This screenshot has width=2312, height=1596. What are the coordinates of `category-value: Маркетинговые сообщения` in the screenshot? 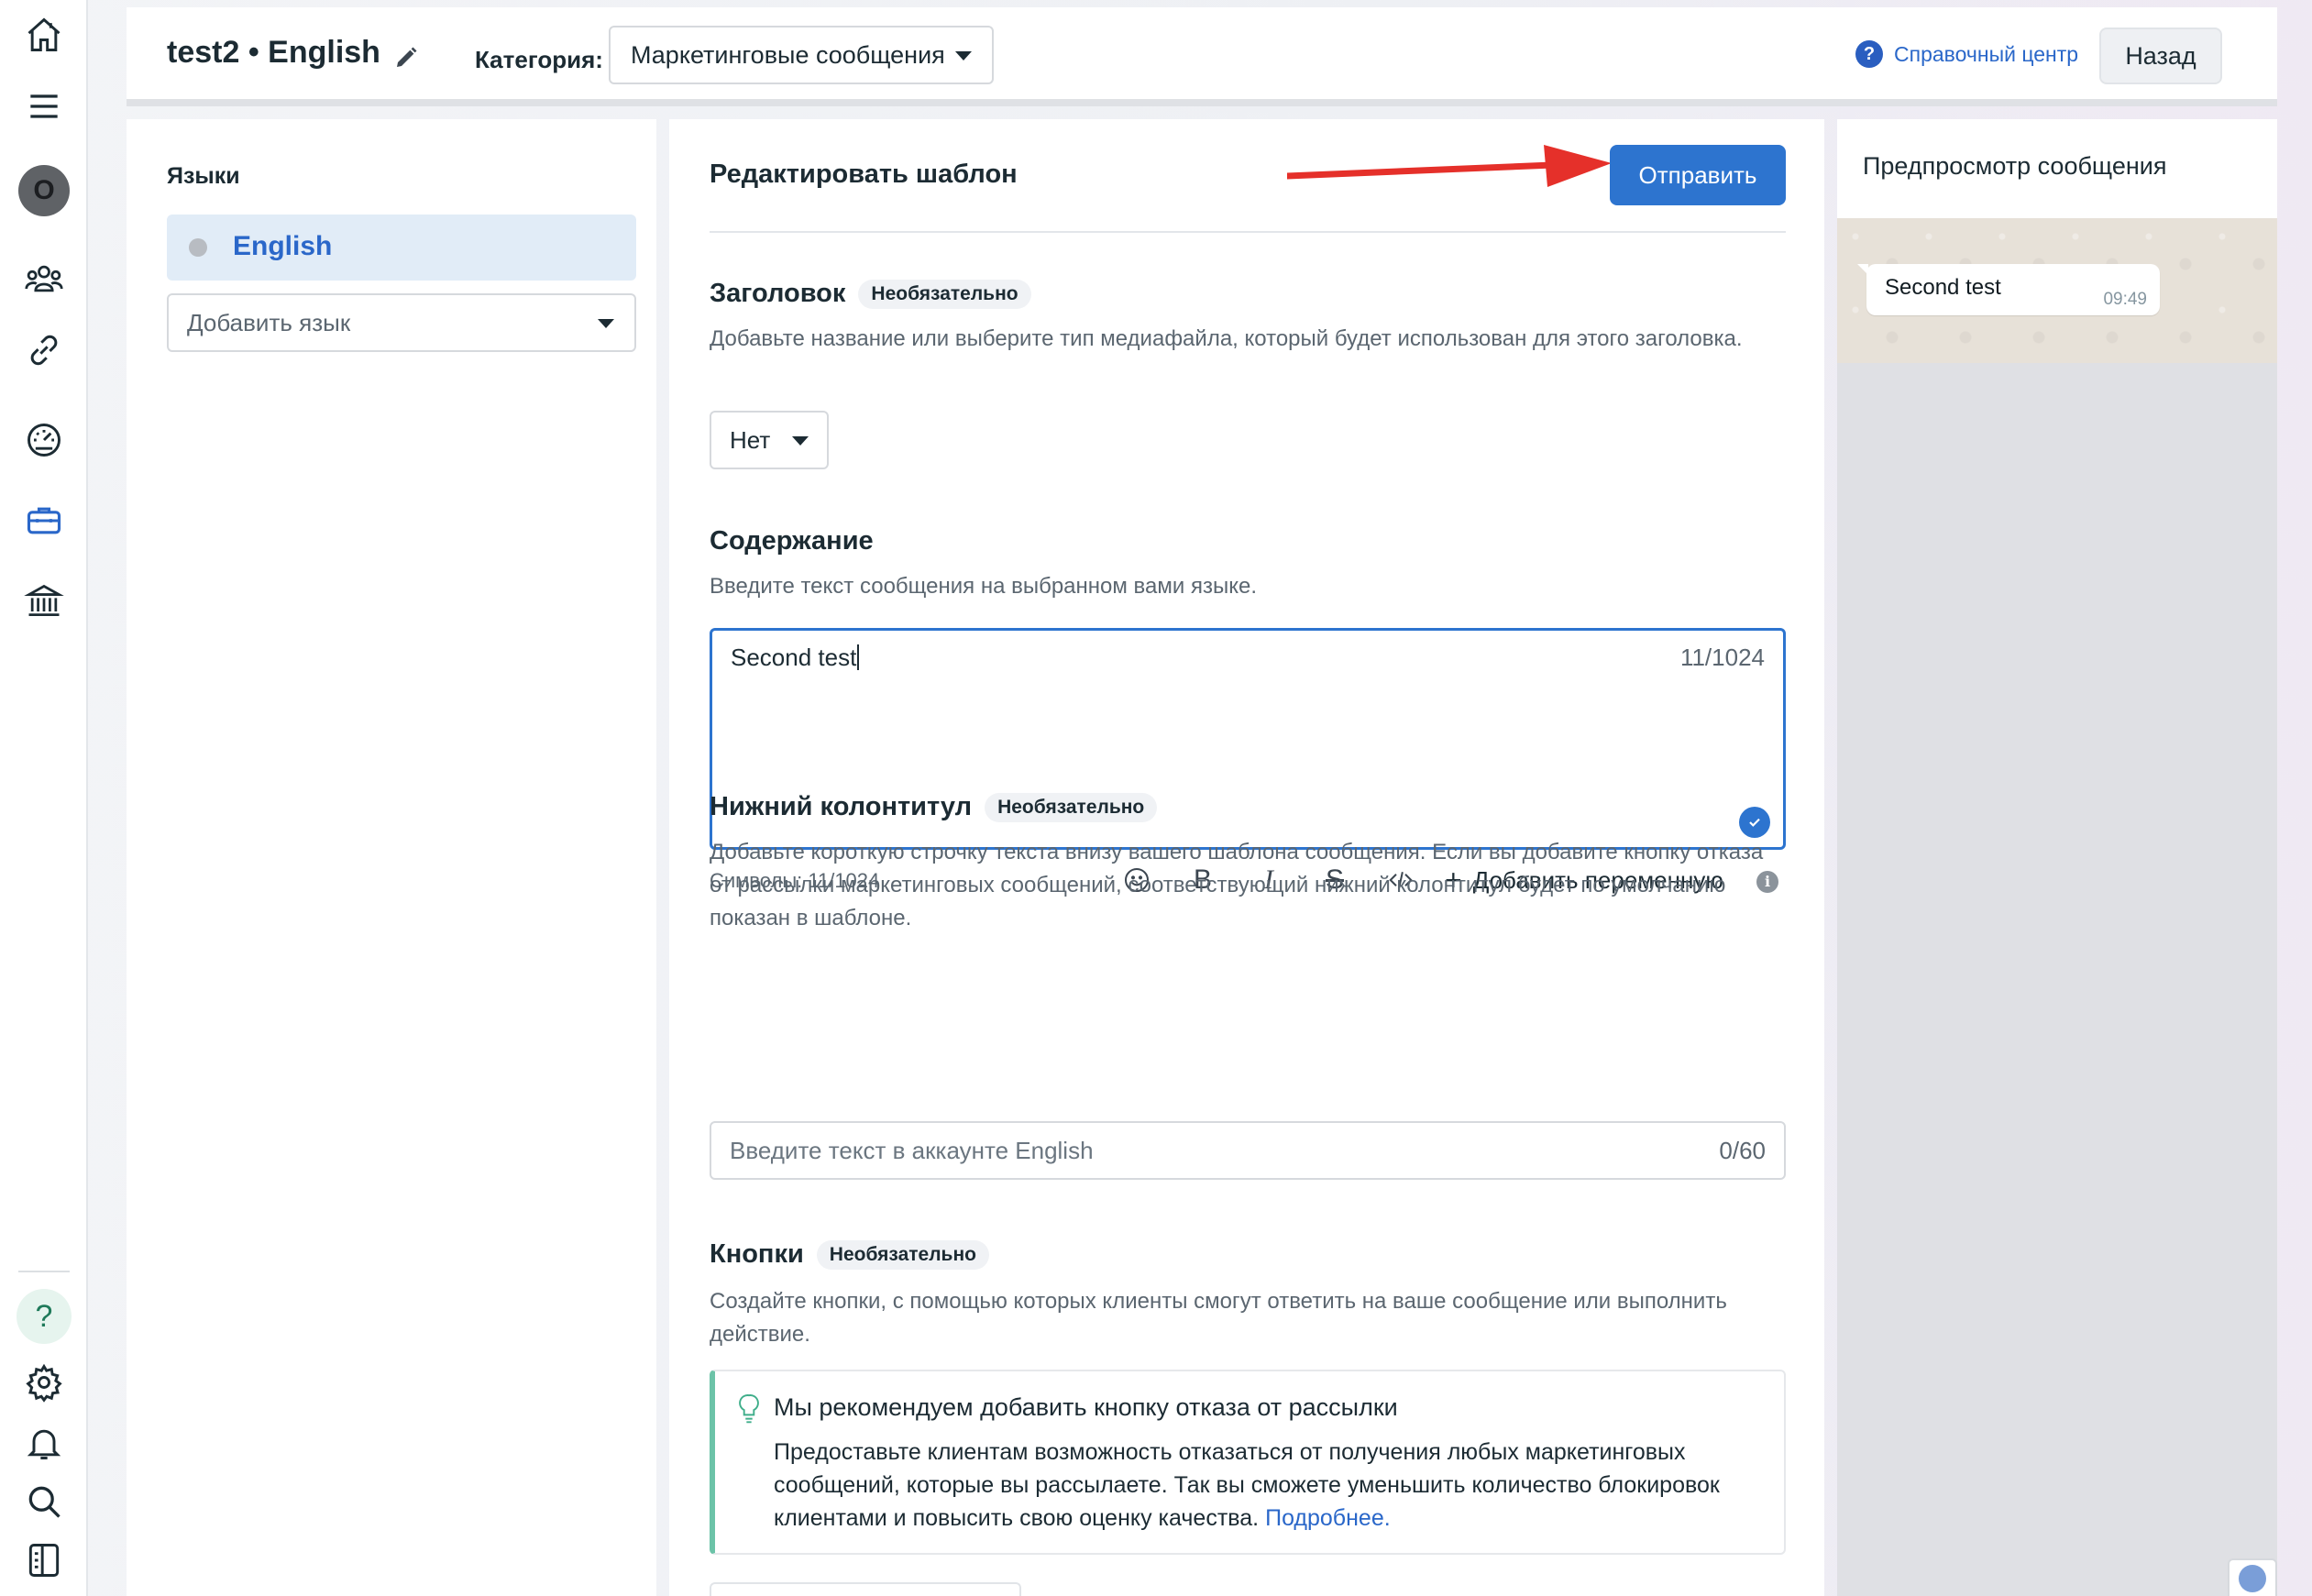 It's located at (788, 55).